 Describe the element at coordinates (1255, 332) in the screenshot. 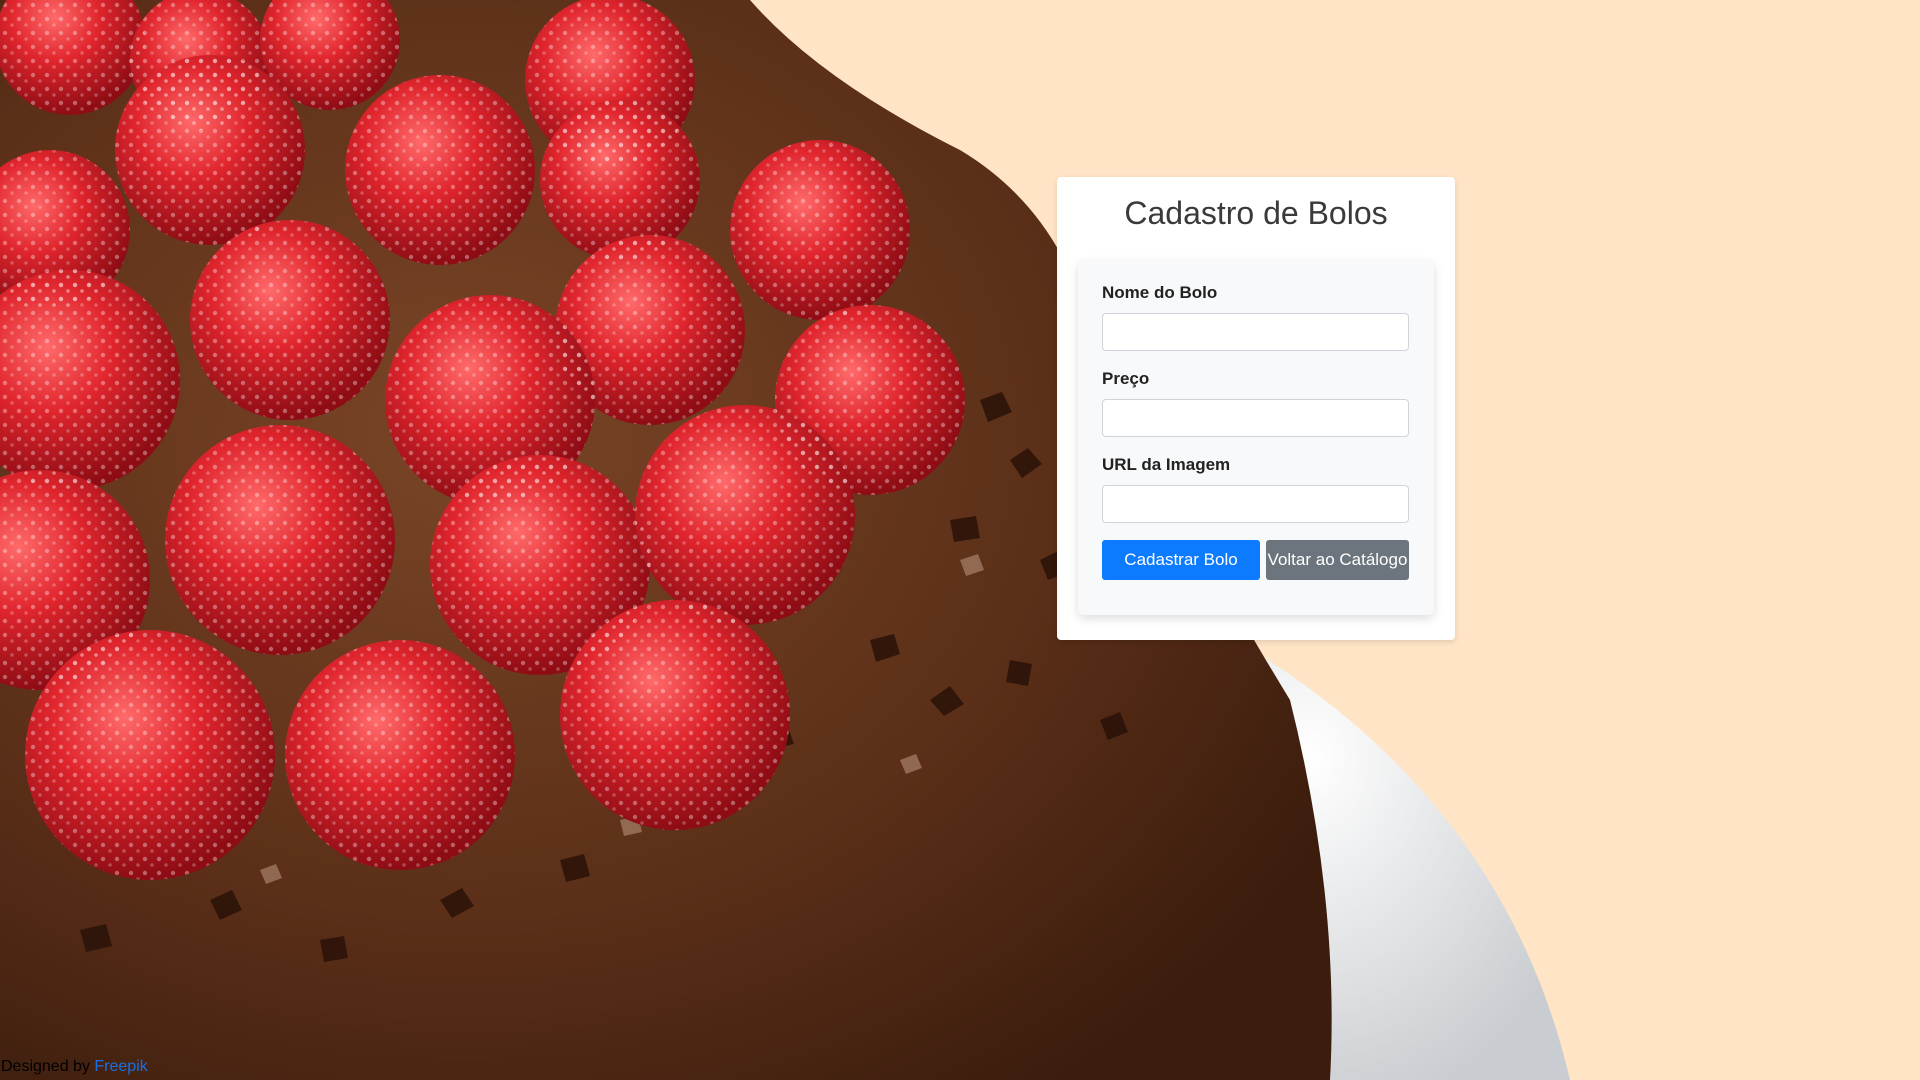

I see `cake-name-input` at that location.